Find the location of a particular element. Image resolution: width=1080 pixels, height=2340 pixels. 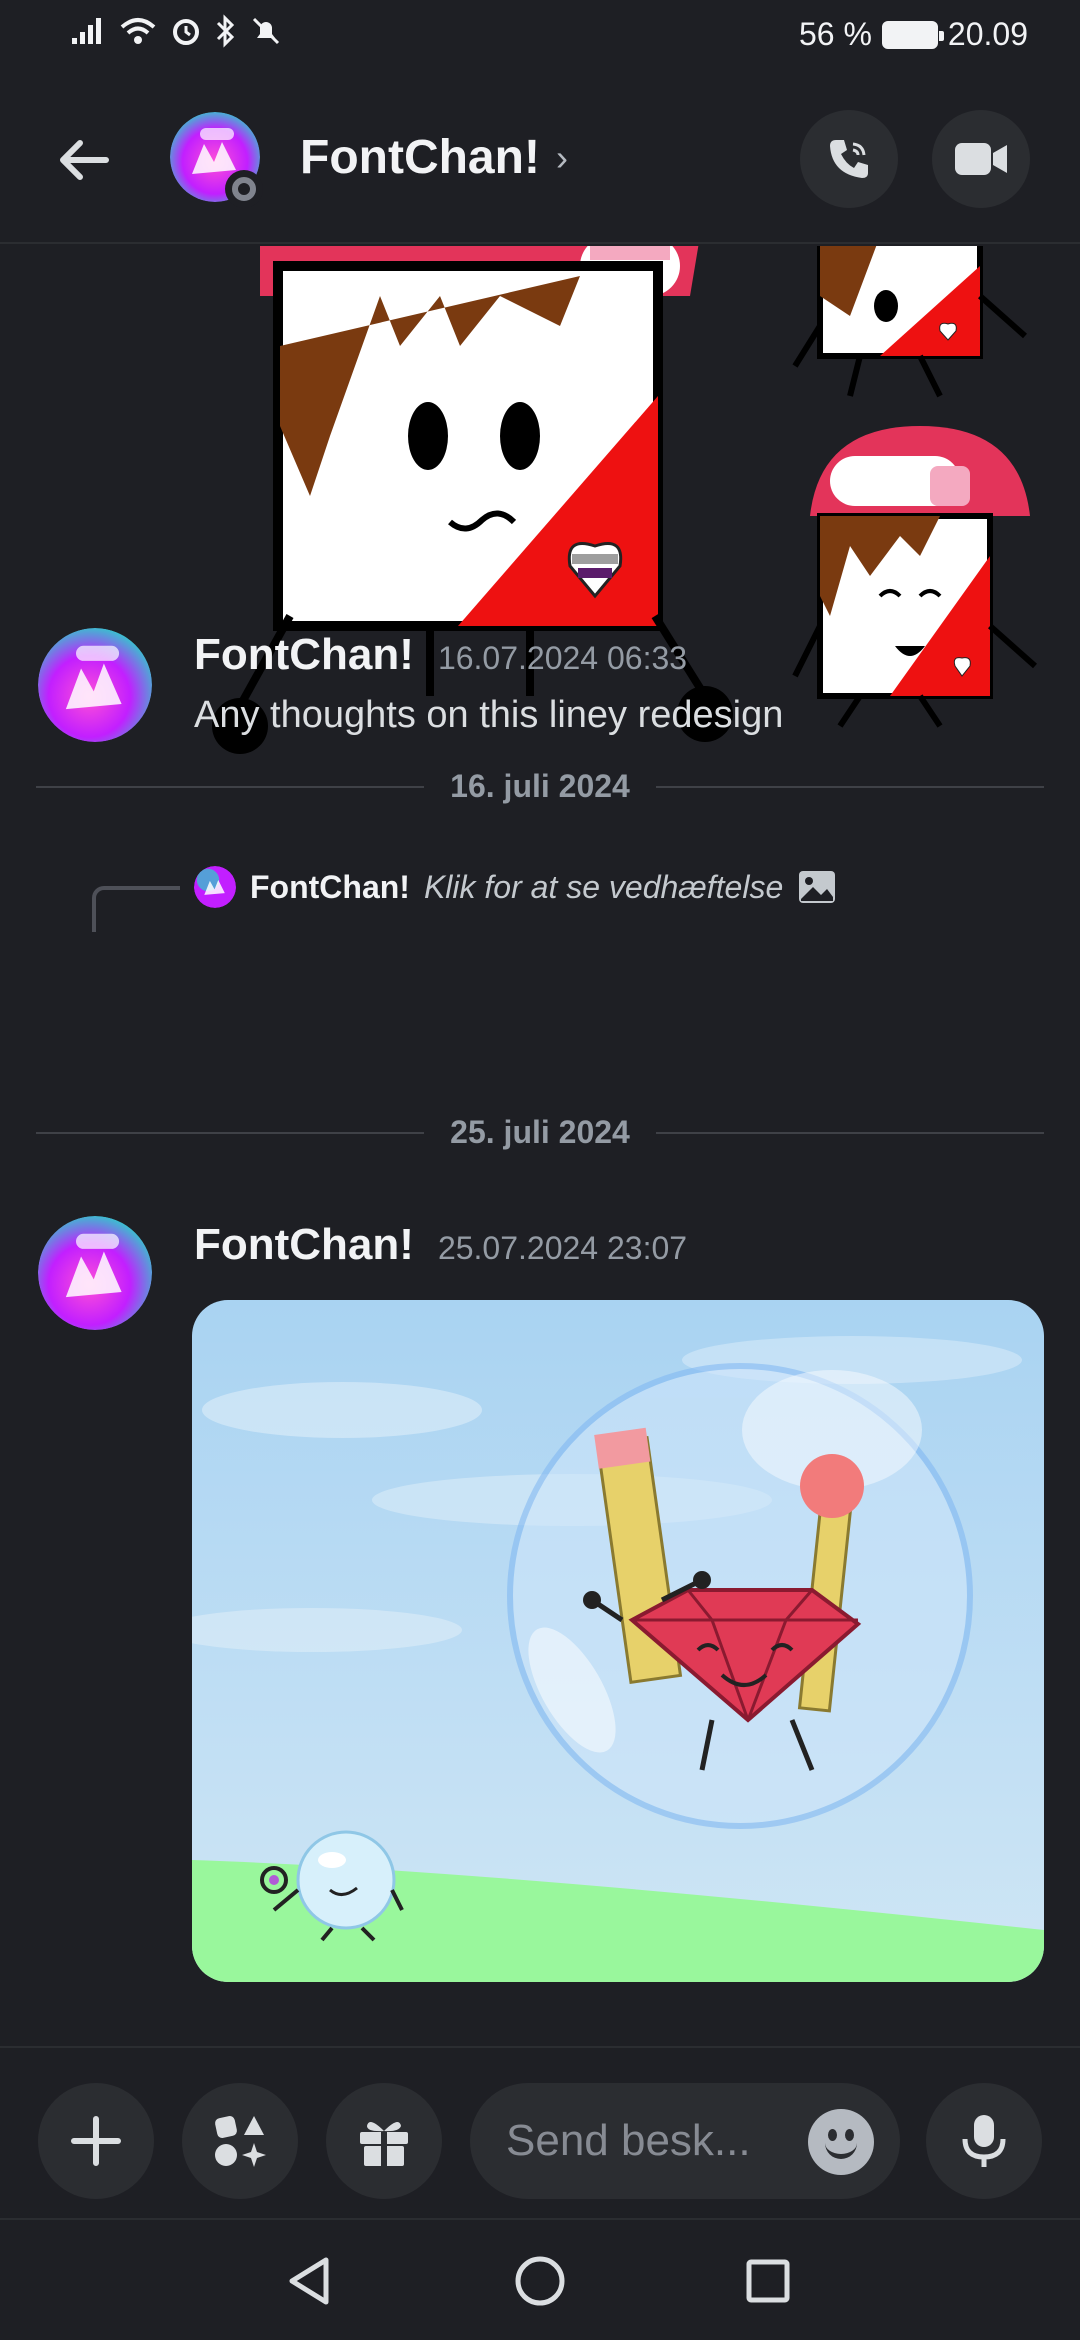

apps-button is located at coordinates (240, 2141).